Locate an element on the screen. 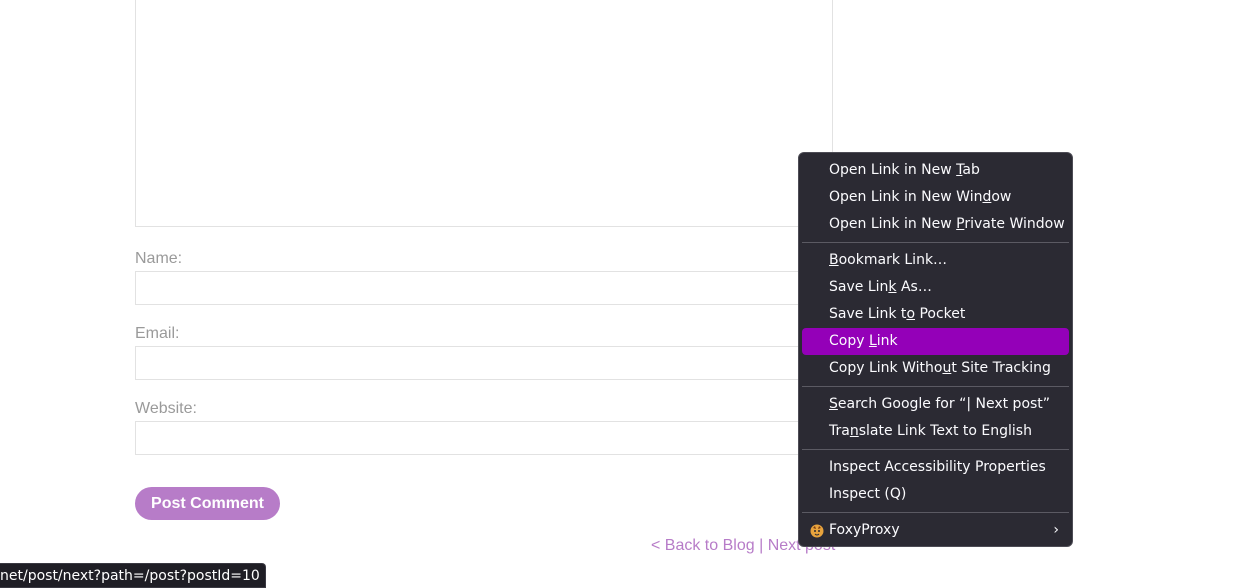 The height and width of the screenshot is (588, 1250). menu-inspect-accessibility: Inspect Accessibility Properties is located at coordinates (935, 467).